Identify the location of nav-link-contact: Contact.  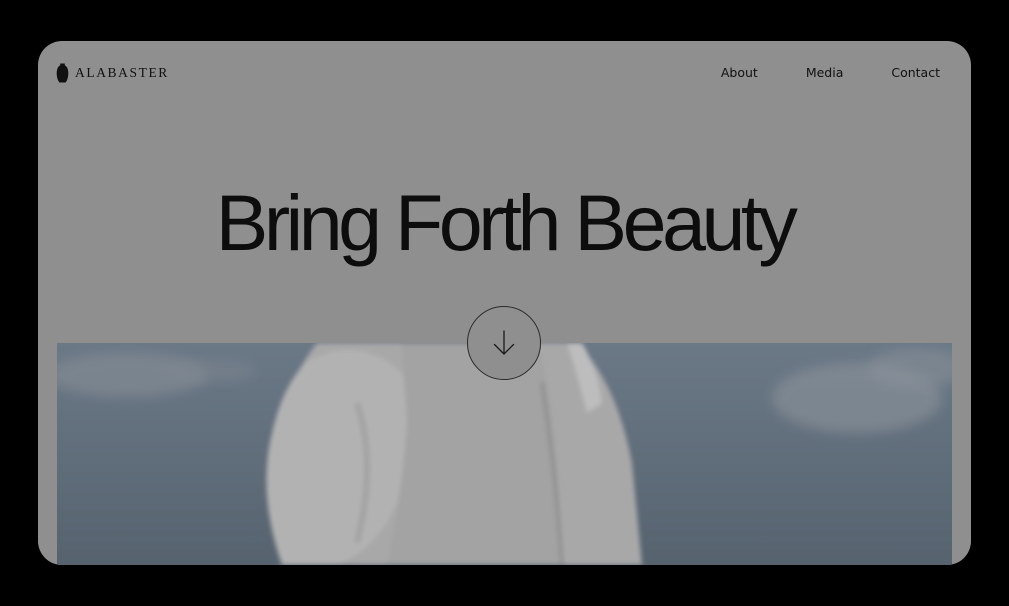
(915, 72).